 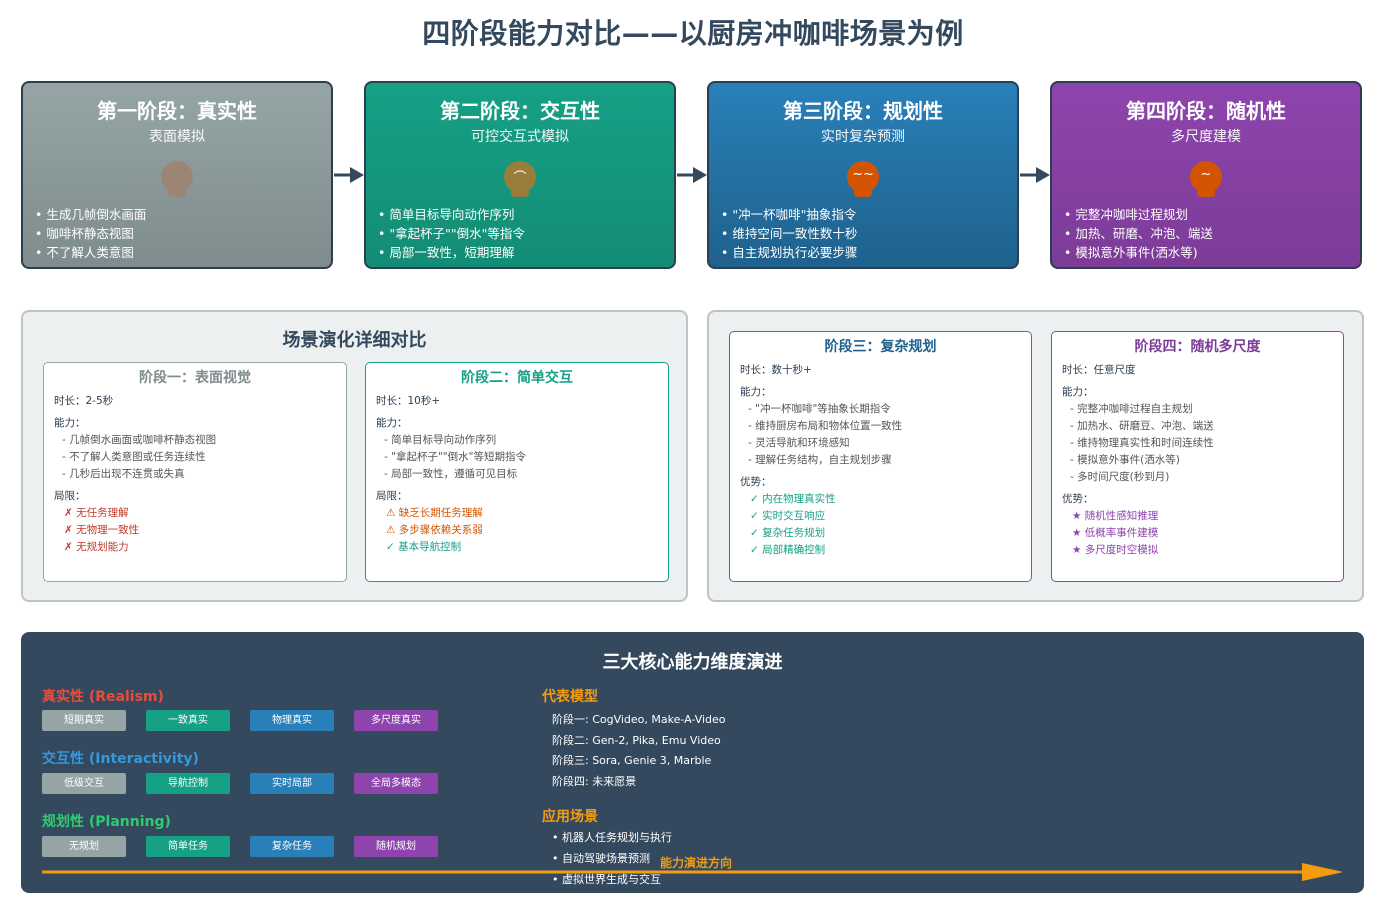 What do you see at coordinates (354, 340) in the screenshot?
I see `comparison-title: 场景演化详细对比` at bounding box center [354, 340].